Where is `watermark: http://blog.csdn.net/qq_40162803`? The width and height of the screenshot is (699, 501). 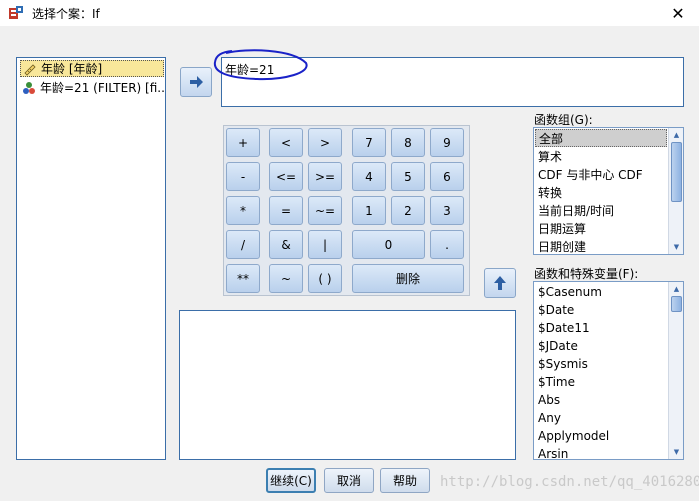 watermark: http://blog.csdn.net/qq_40162803 is located at coordinates (569, 482).